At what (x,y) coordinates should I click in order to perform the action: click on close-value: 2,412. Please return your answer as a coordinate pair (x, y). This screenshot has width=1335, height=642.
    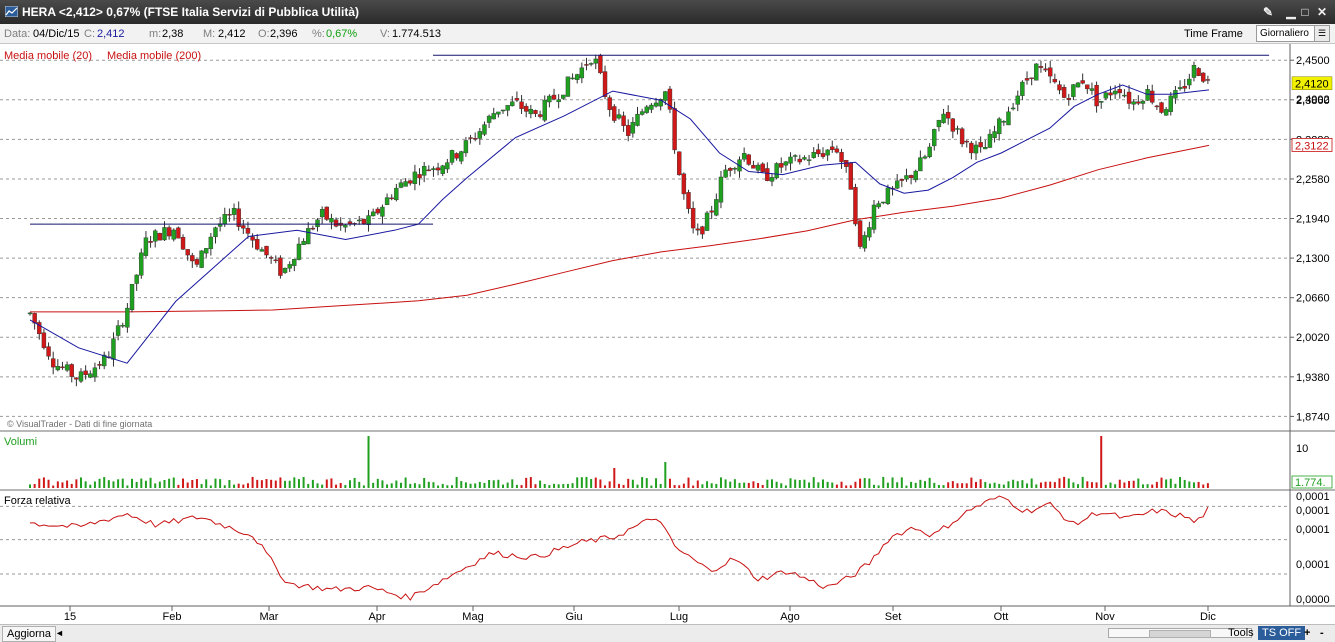
    Looking at the image, I should click on (111, 34).